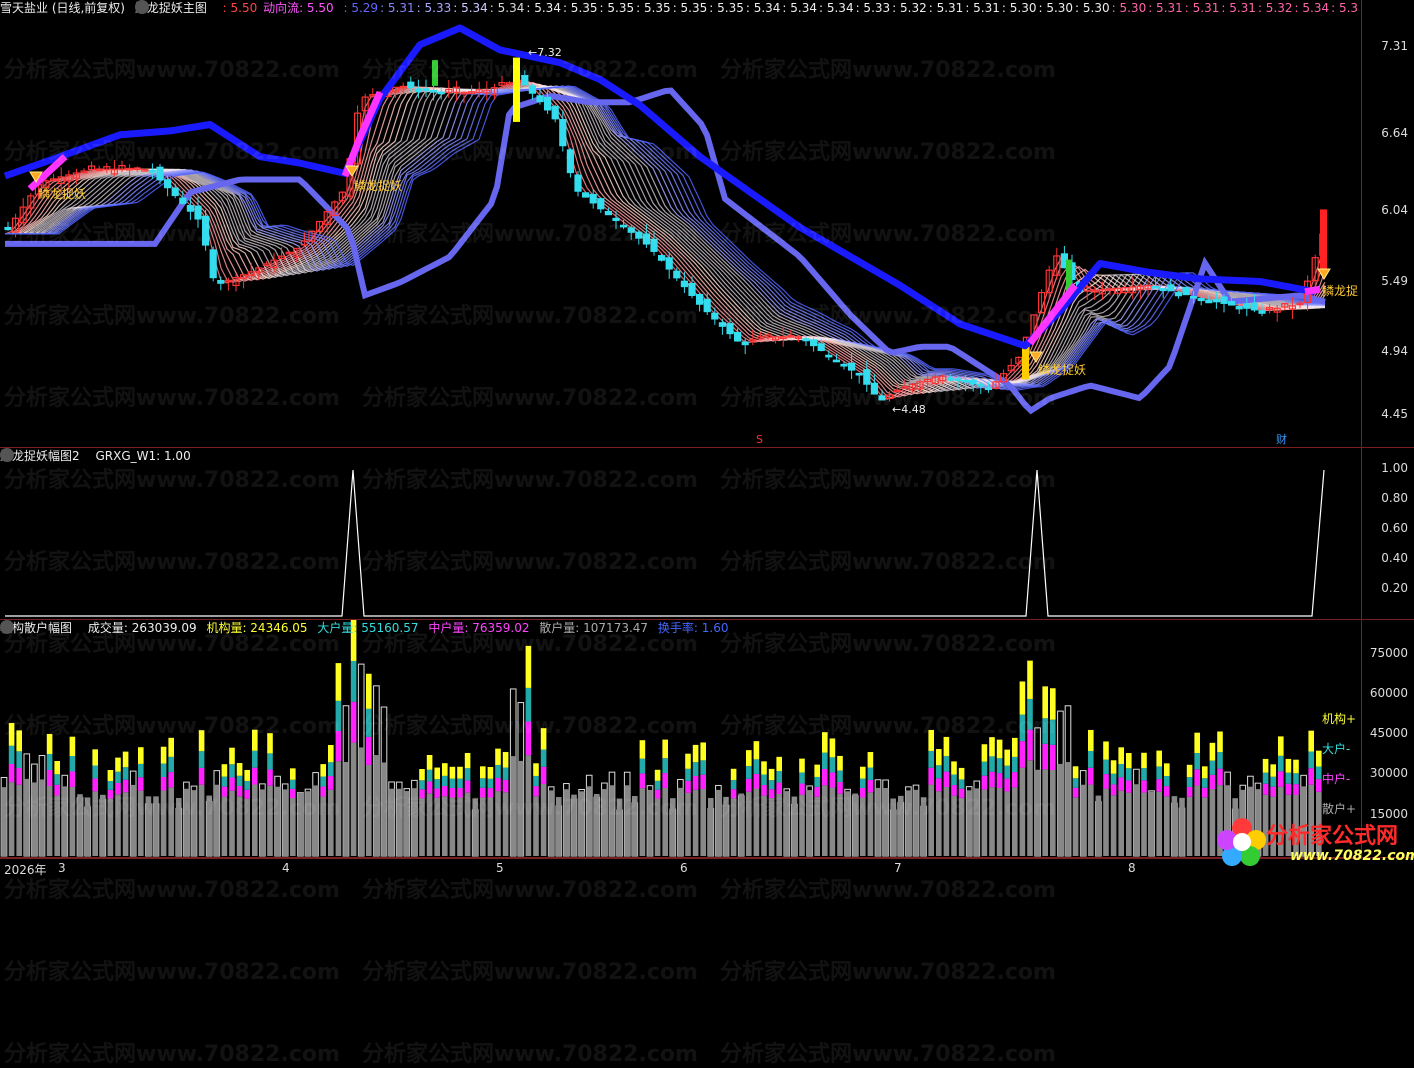 This screenshot has height=1068, width=1414. Describe the element at coordinates (39, 627) in the screenshot. I see `indicator-toggle-3: 机构散户幅图` at that location.